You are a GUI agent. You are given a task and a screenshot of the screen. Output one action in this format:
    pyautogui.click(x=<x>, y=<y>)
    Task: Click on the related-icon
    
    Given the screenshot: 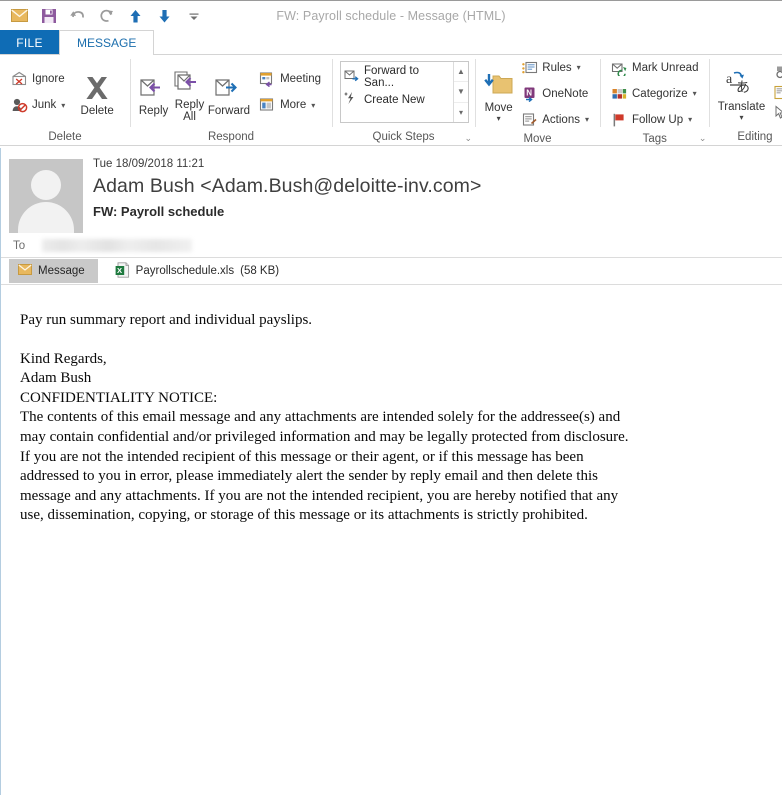 What is the action you would take?
    pyautogui.click(x=777, y=92)
    